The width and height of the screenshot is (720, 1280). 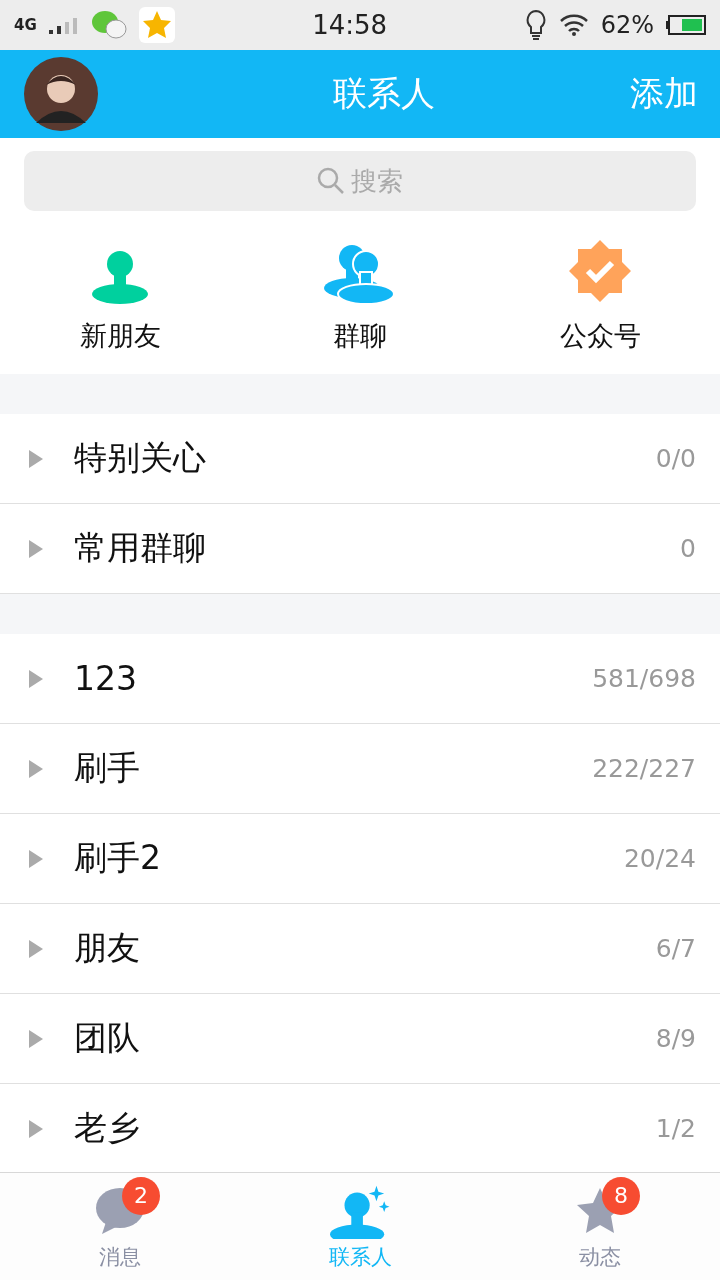 I want to click on group-name: 团队, so click(x=107, y=1038).